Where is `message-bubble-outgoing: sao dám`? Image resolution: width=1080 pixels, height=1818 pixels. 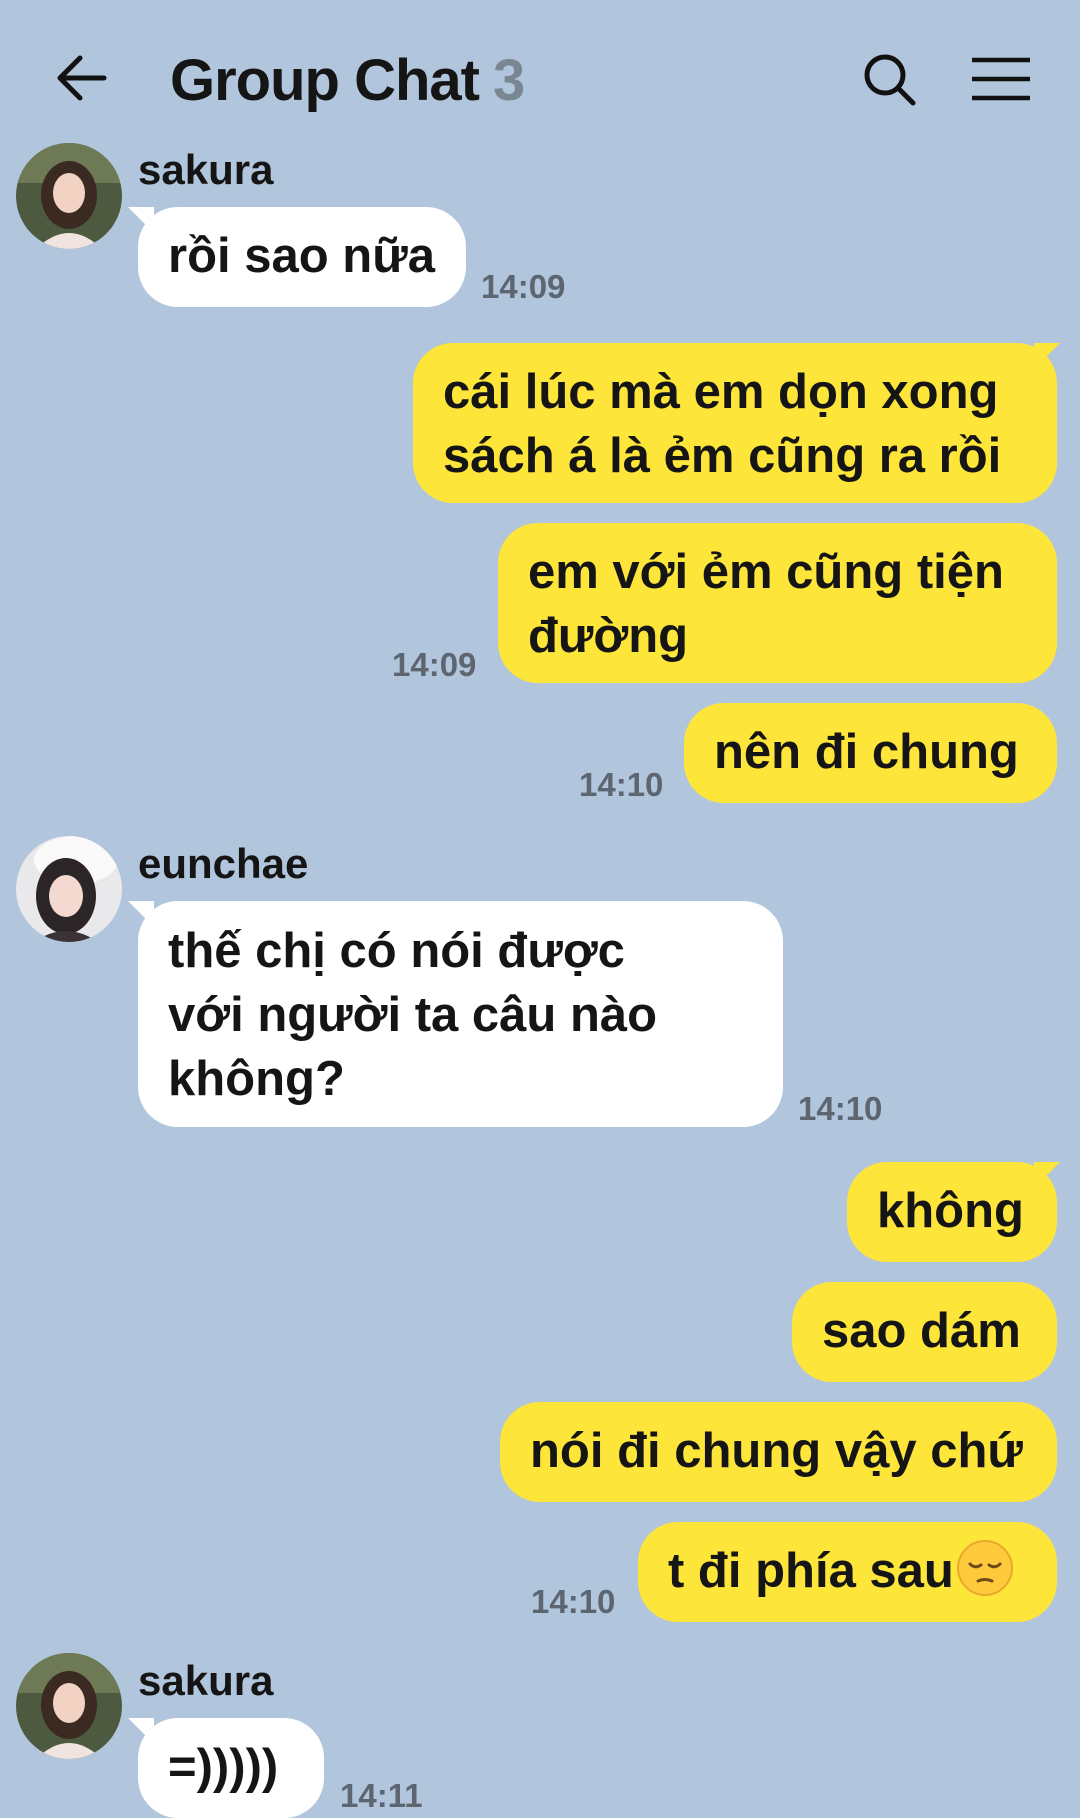 message-bubble-outgoing: sao dám is located at coordinates (924, 1332).